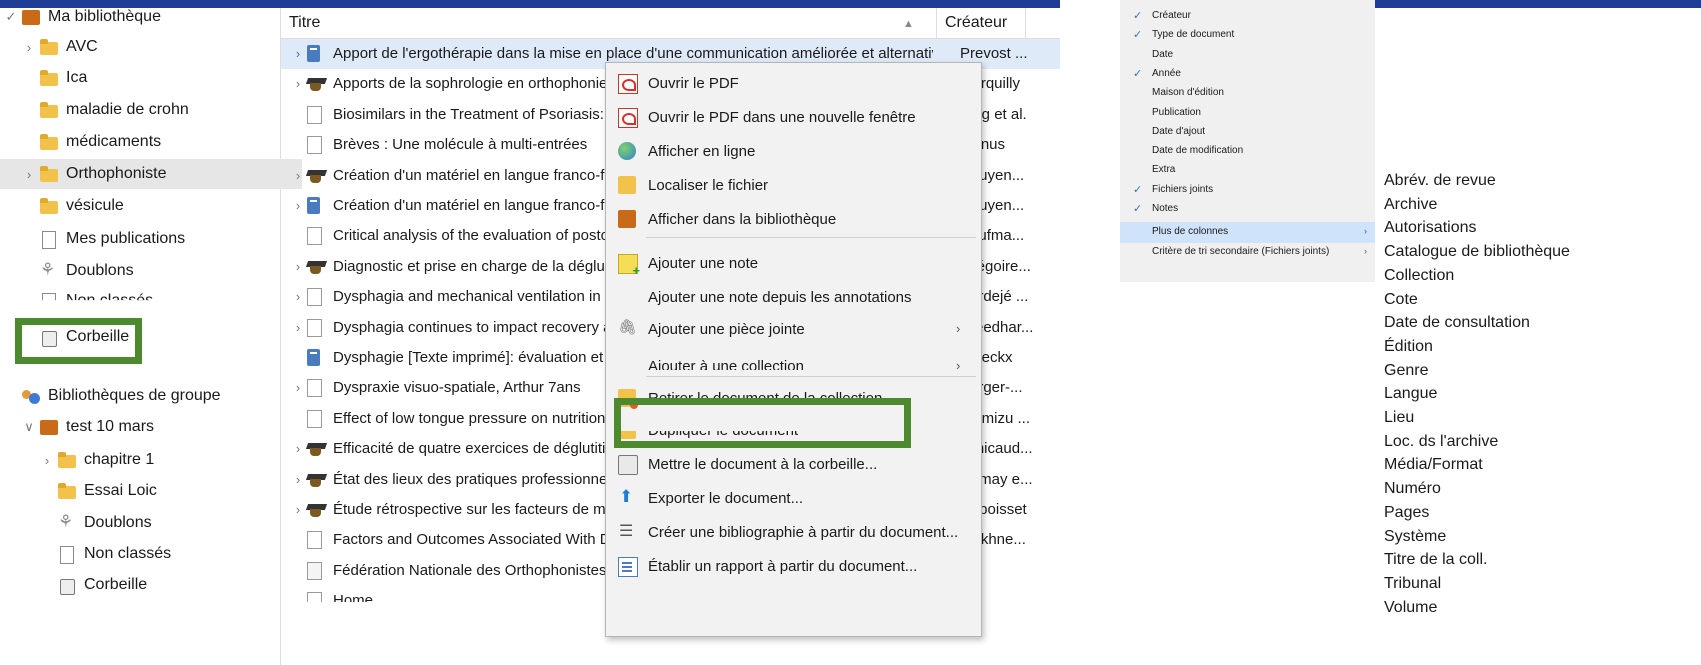 Image resolution: width=1701 pixels, height=665 pixels. Describe the element at coordinates (1247, 190) in the screenshot. I see `column-option: ✓ Fichiers joints` at that location.